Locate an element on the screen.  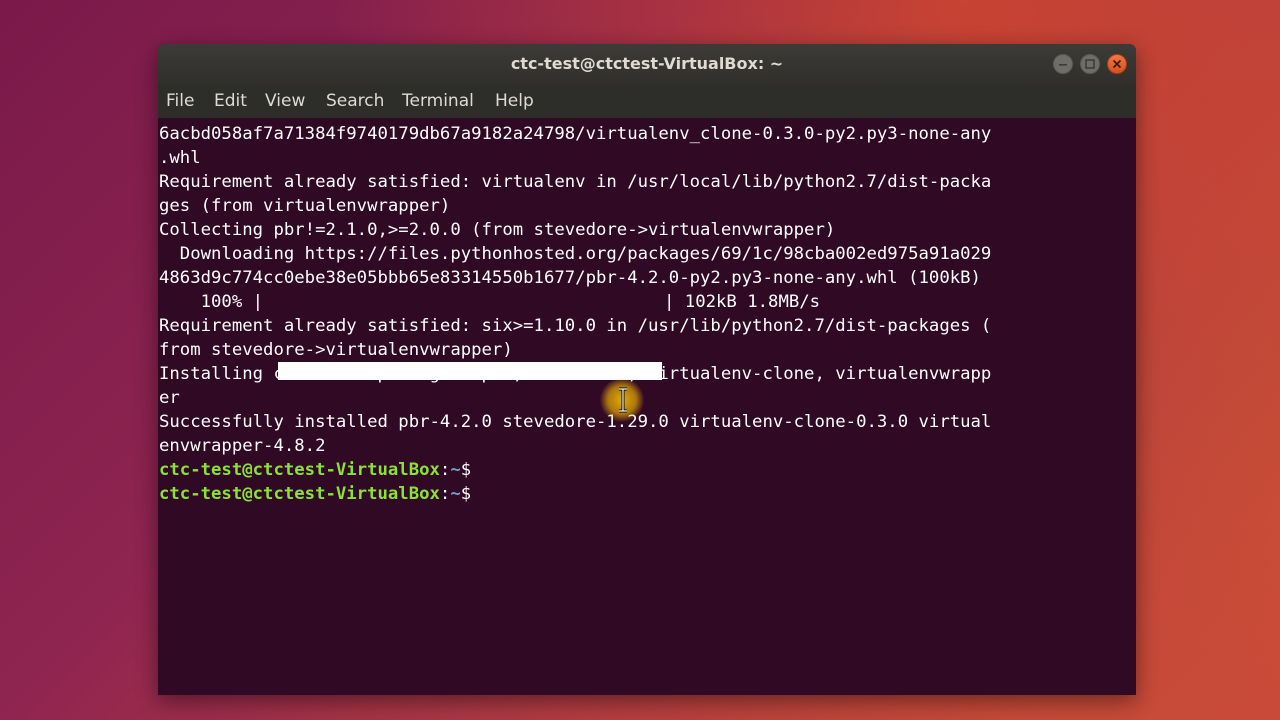
menu-help: Help is located at coordinates (514, 101).